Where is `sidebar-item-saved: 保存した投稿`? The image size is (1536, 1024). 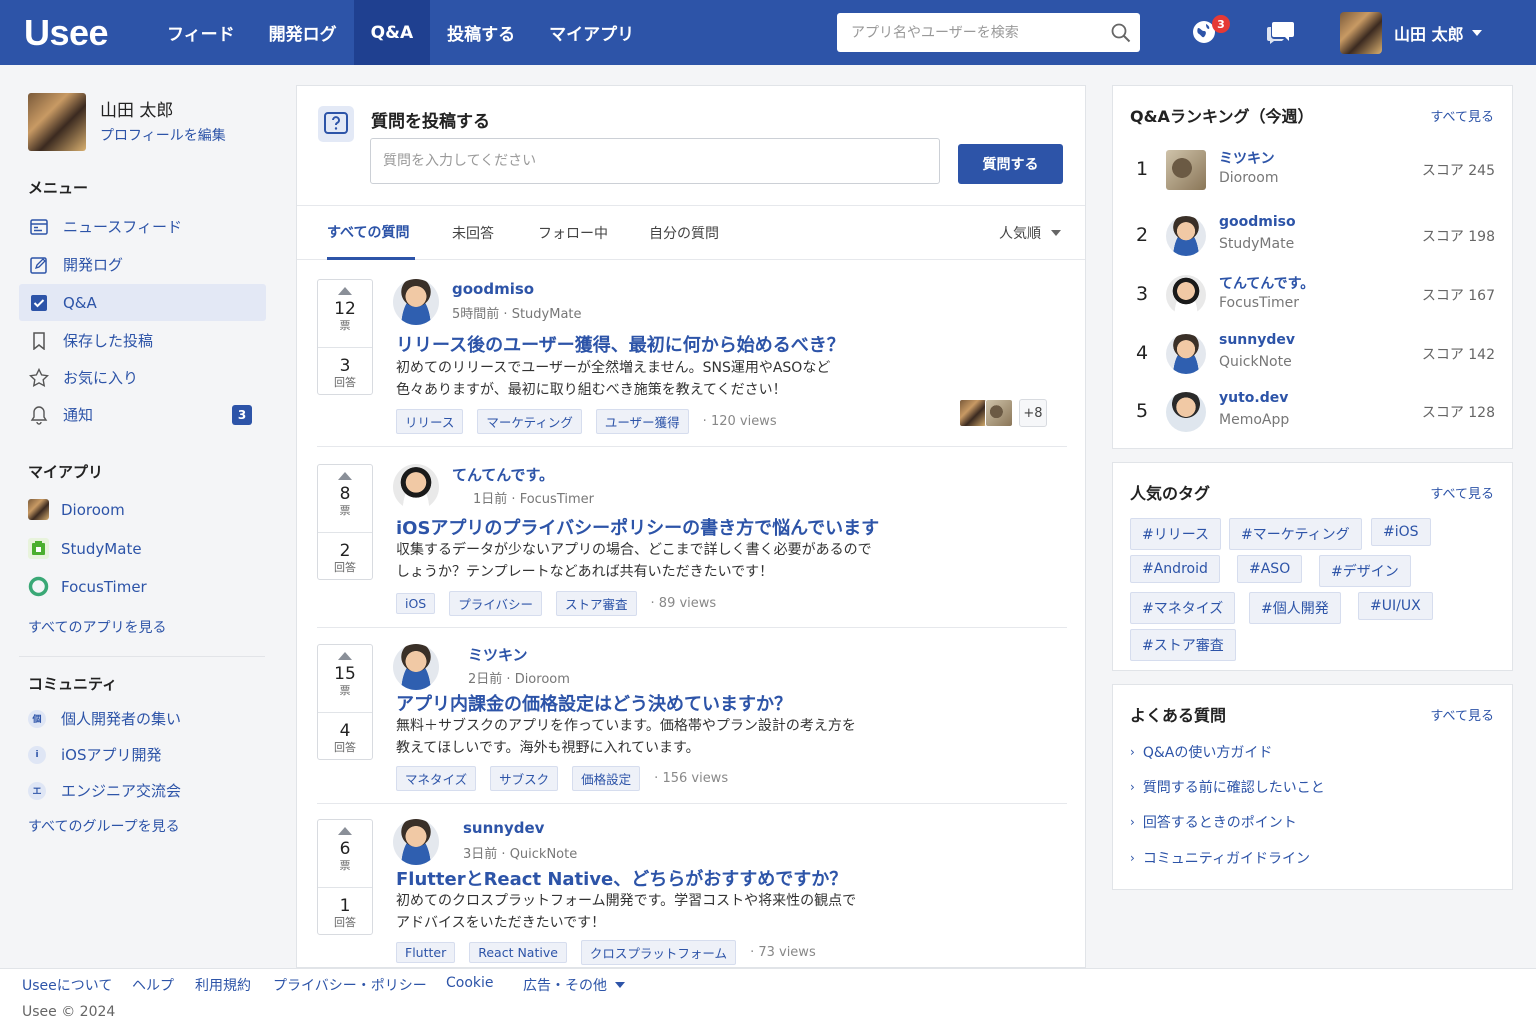 sidebar-item-saved: 保存した投稿 is located at coordinates (142, 340).